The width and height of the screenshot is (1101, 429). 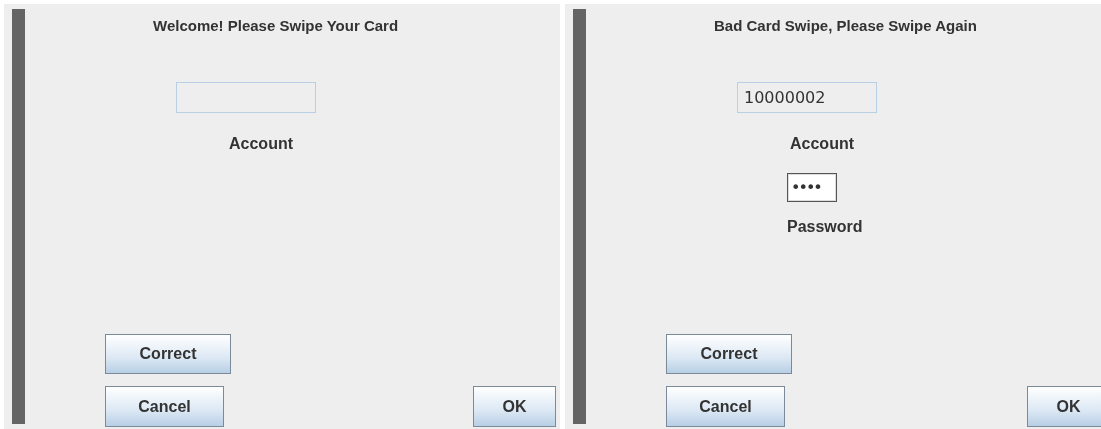 What do you see at coordinates (807, 97) in the screenshot?
I see `account-field: 10000002` at bounding box center [807, 97].